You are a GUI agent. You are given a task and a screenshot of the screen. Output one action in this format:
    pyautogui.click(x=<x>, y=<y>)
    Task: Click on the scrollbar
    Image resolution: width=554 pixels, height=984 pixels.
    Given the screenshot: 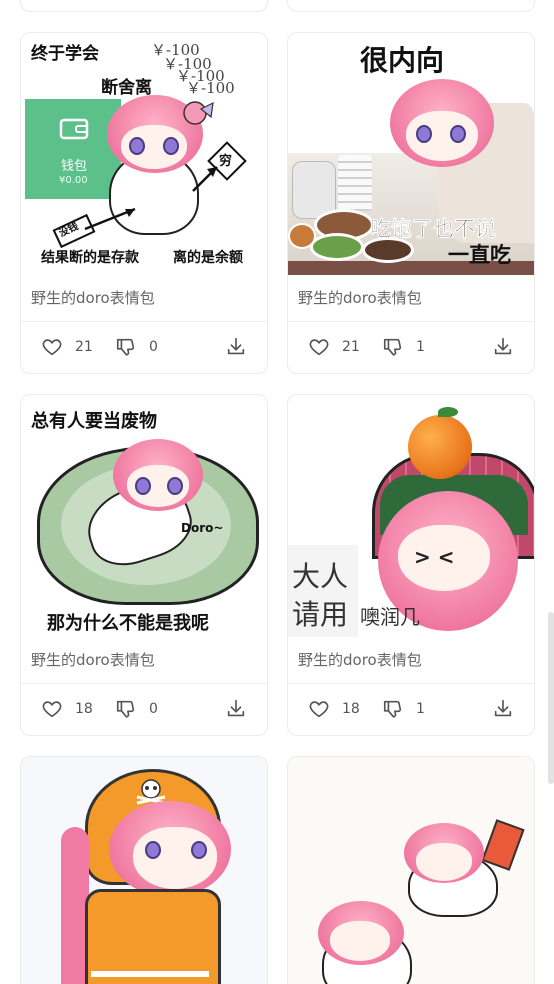 What is the action you would take?
    pyautogui.click(x=551, y=698)
    